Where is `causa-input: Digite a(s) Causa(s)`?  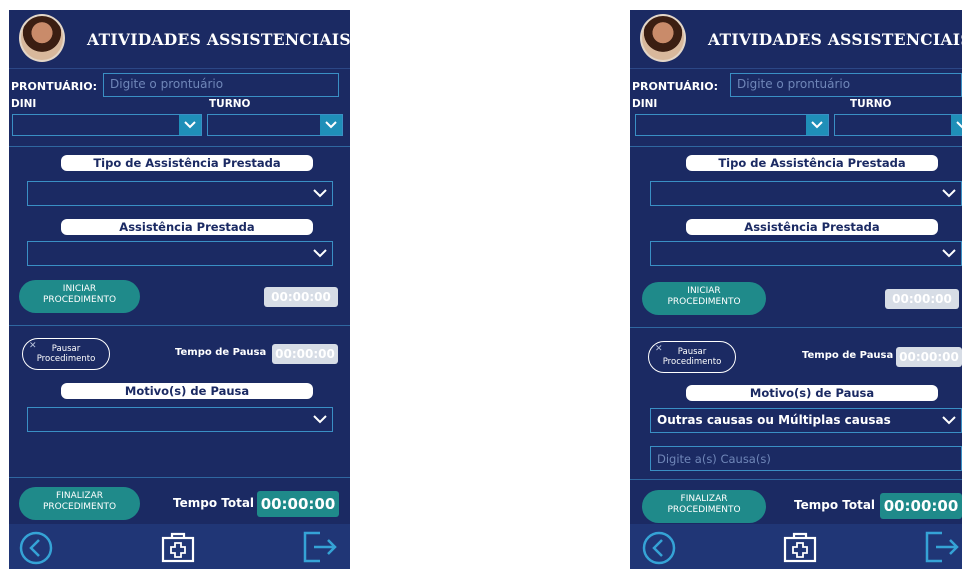 causa-input: Digite a(s) Causa(s) is located at coordinates (806, 458).